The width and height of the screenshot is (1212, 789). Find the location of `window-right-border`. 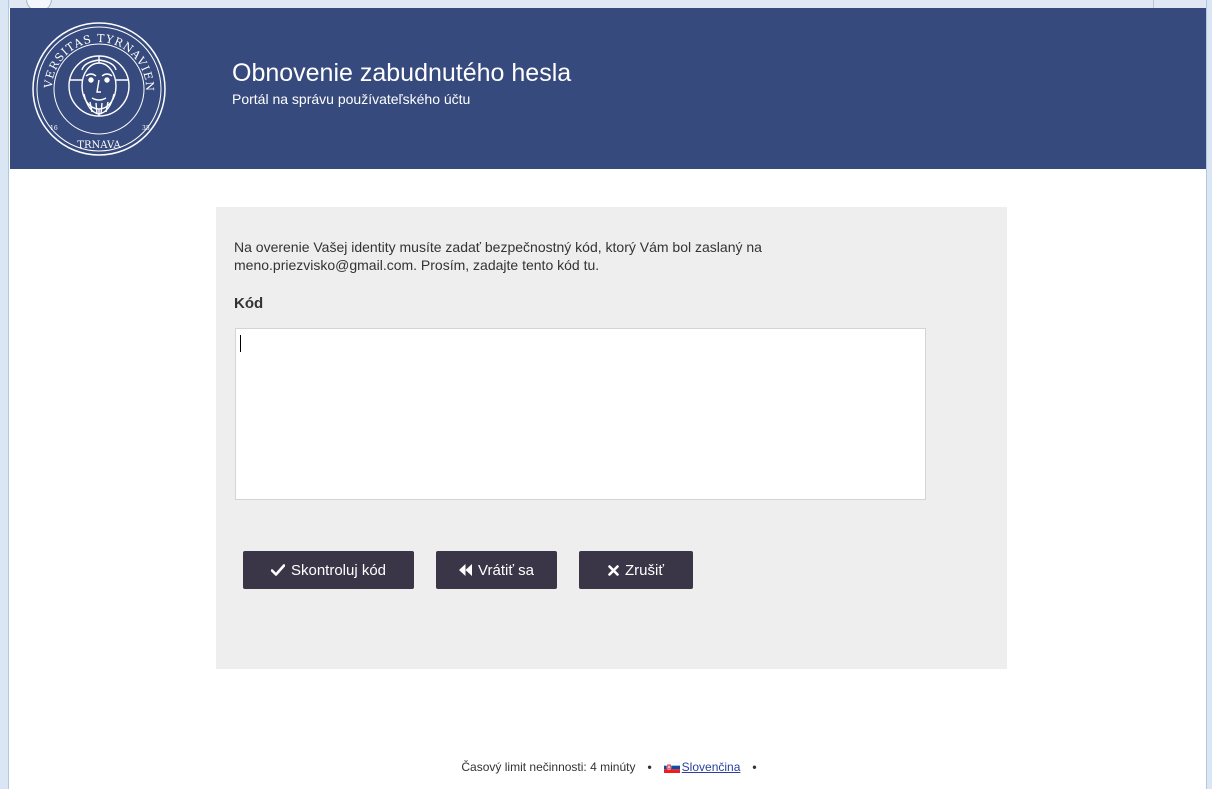

window-right-border is located at coordinates (1209, 394).